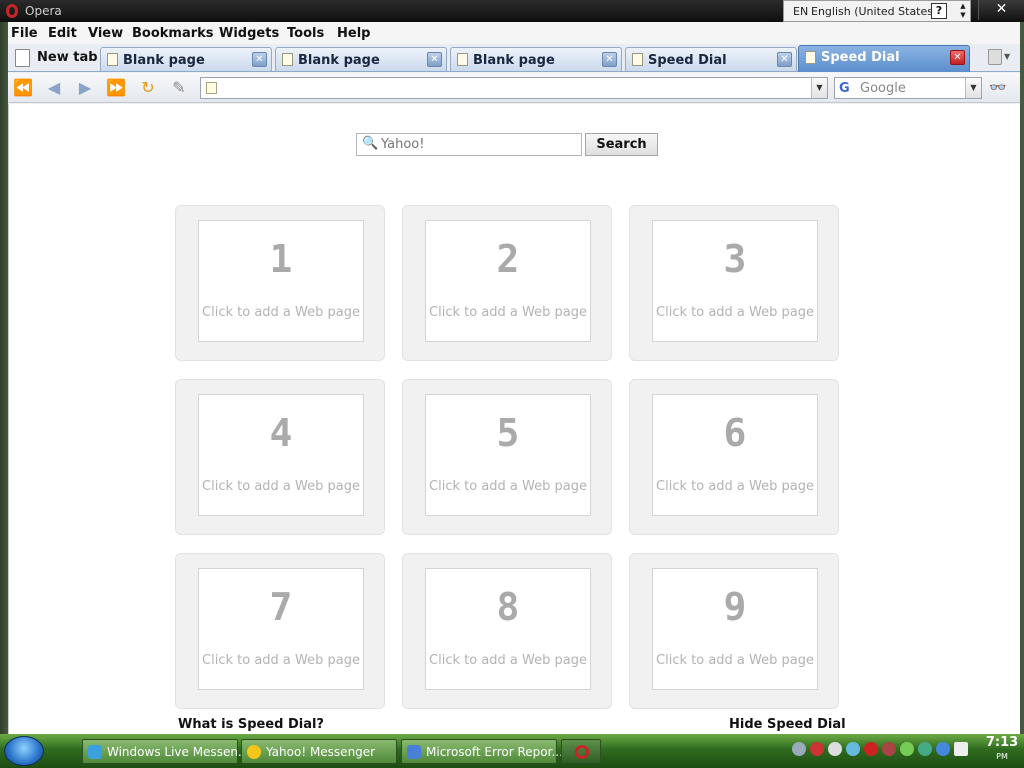 Image resolution: width=1024 pixels, height=768 pixels. What do you see at coordinates (179, 88) in the screenshot?
I see `edit-pen-icon: ✎` at bounding box center [179, 88].